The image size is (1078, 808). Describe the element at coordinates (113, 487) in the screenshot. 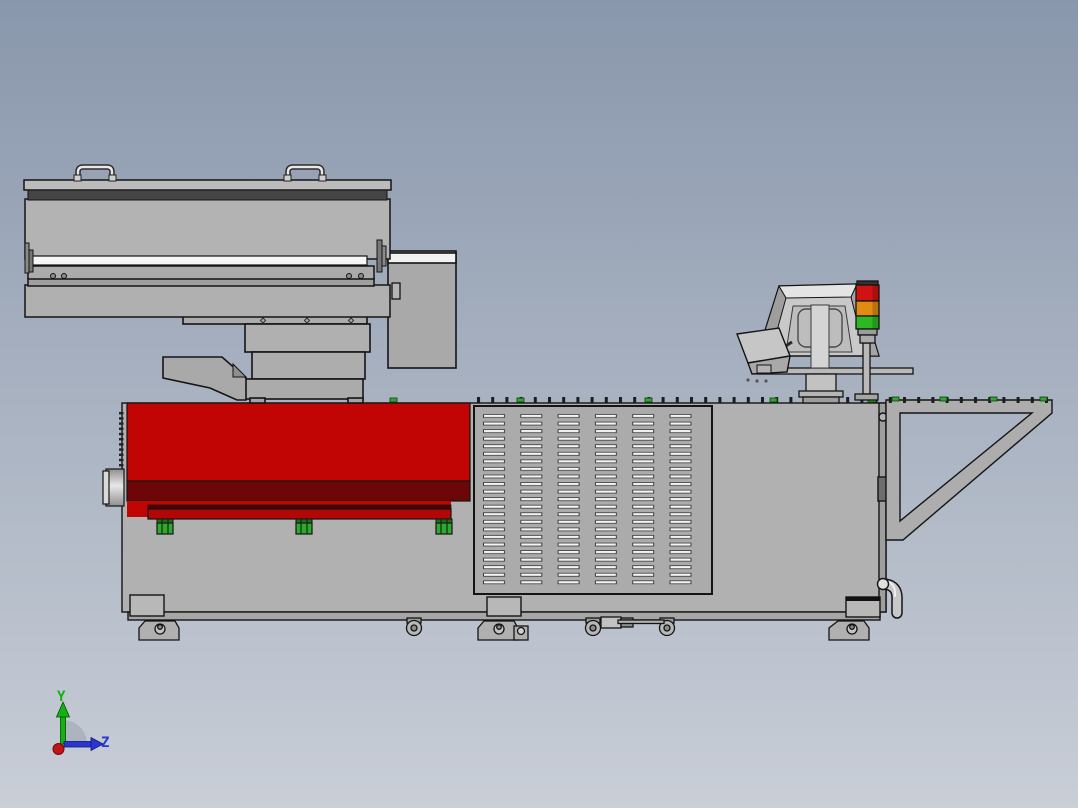

I see `barrel-cylinder` at that location.